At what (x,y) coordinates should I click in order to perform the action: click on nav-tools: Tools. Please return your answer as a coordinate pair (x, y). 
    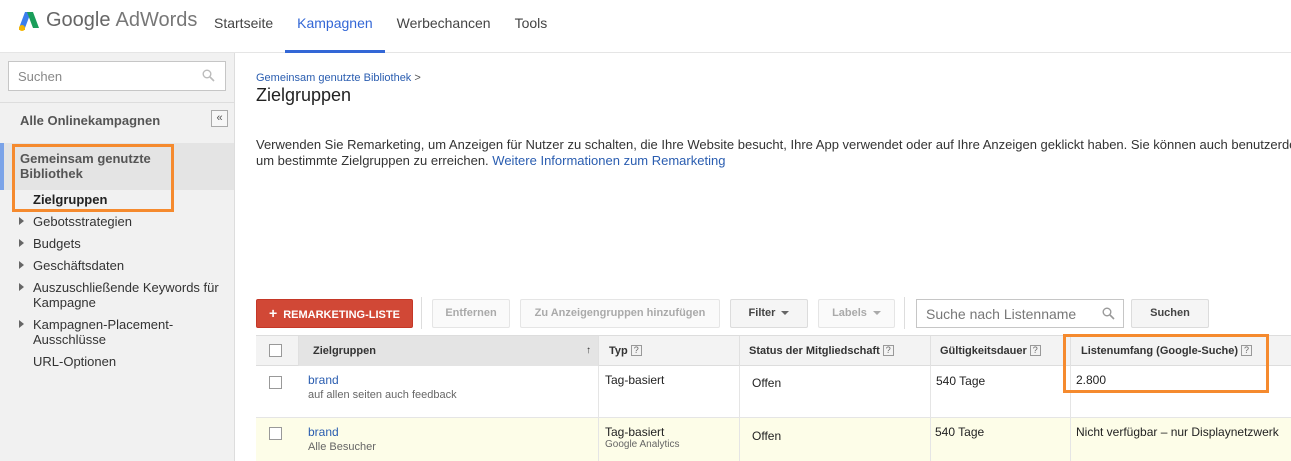
    Looking at the image, I should click on (531, 26).